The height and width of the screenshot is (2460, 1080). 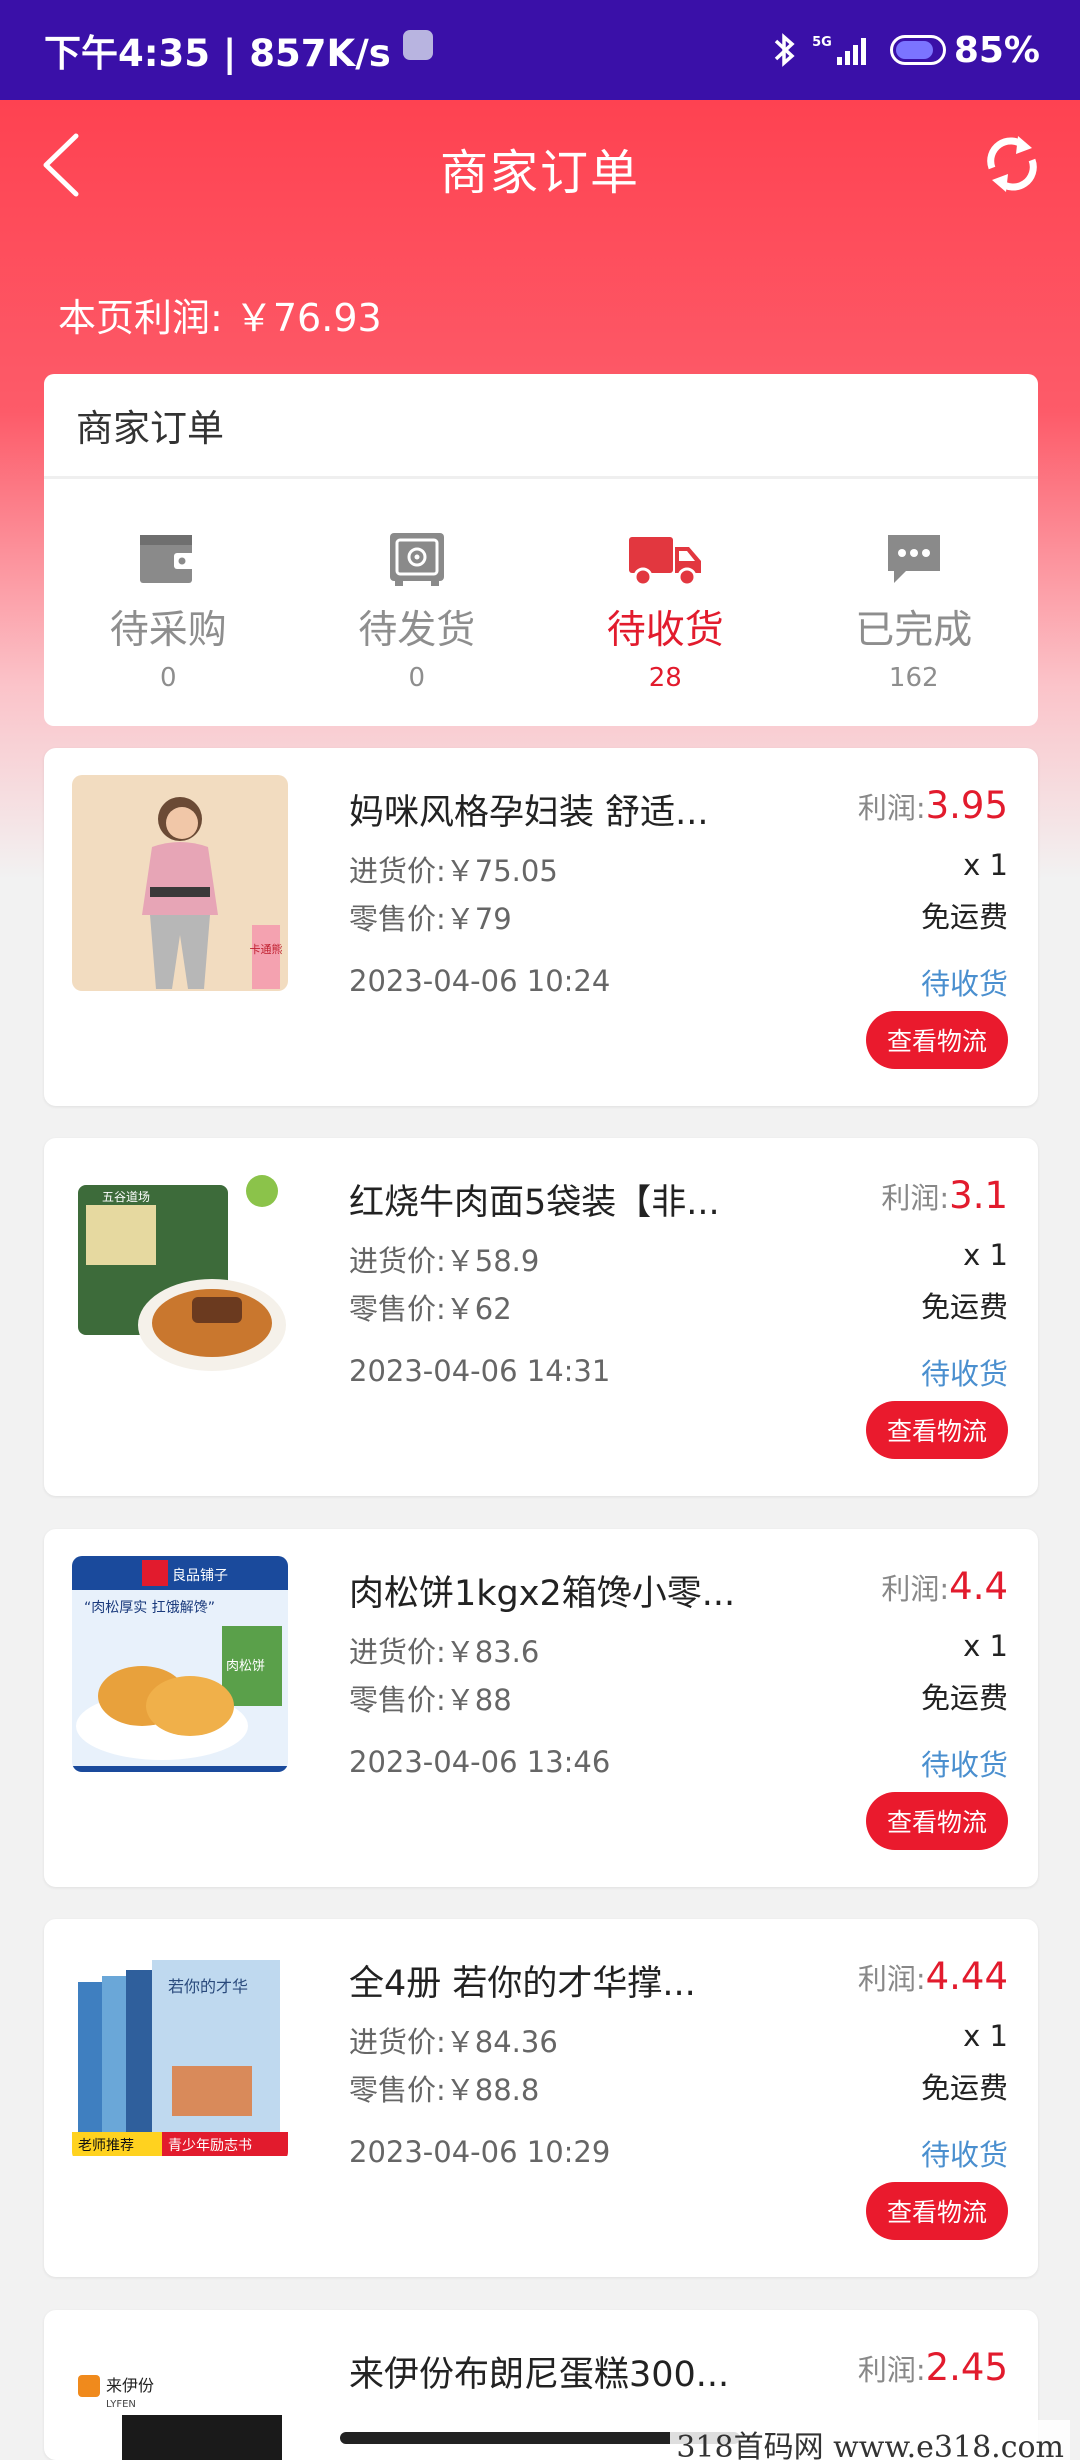 I want to click on page-title: 商家订单, so click(x=539, y=172).